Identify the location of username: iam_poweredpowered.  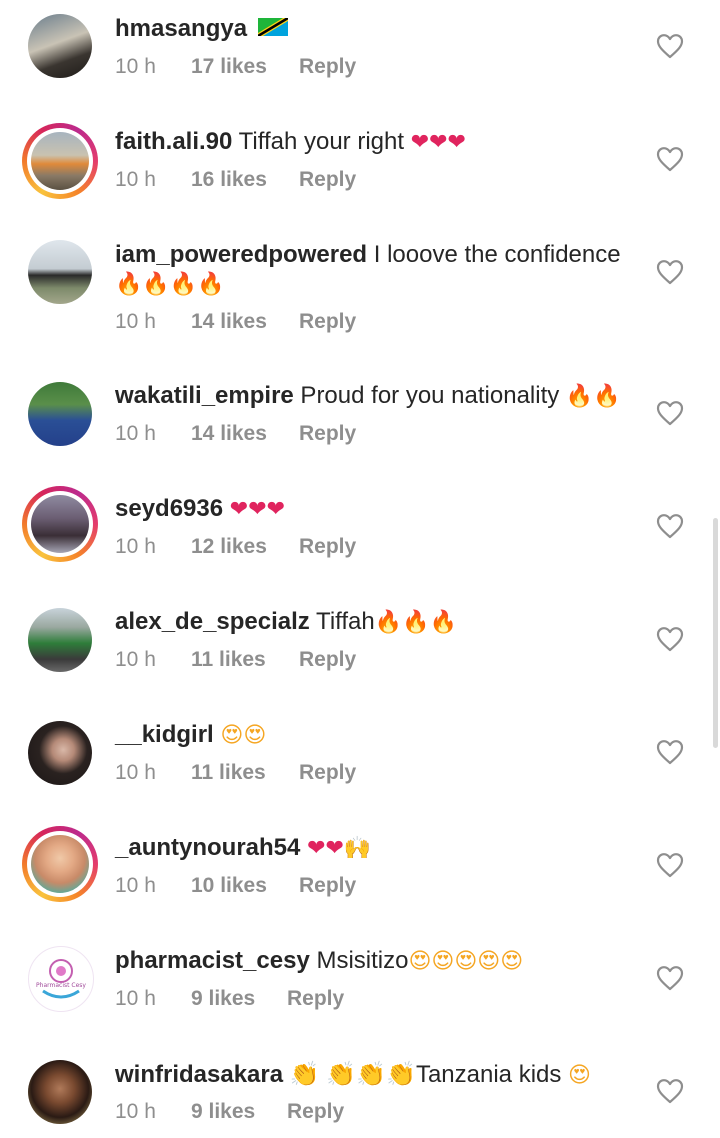
(241, 254).